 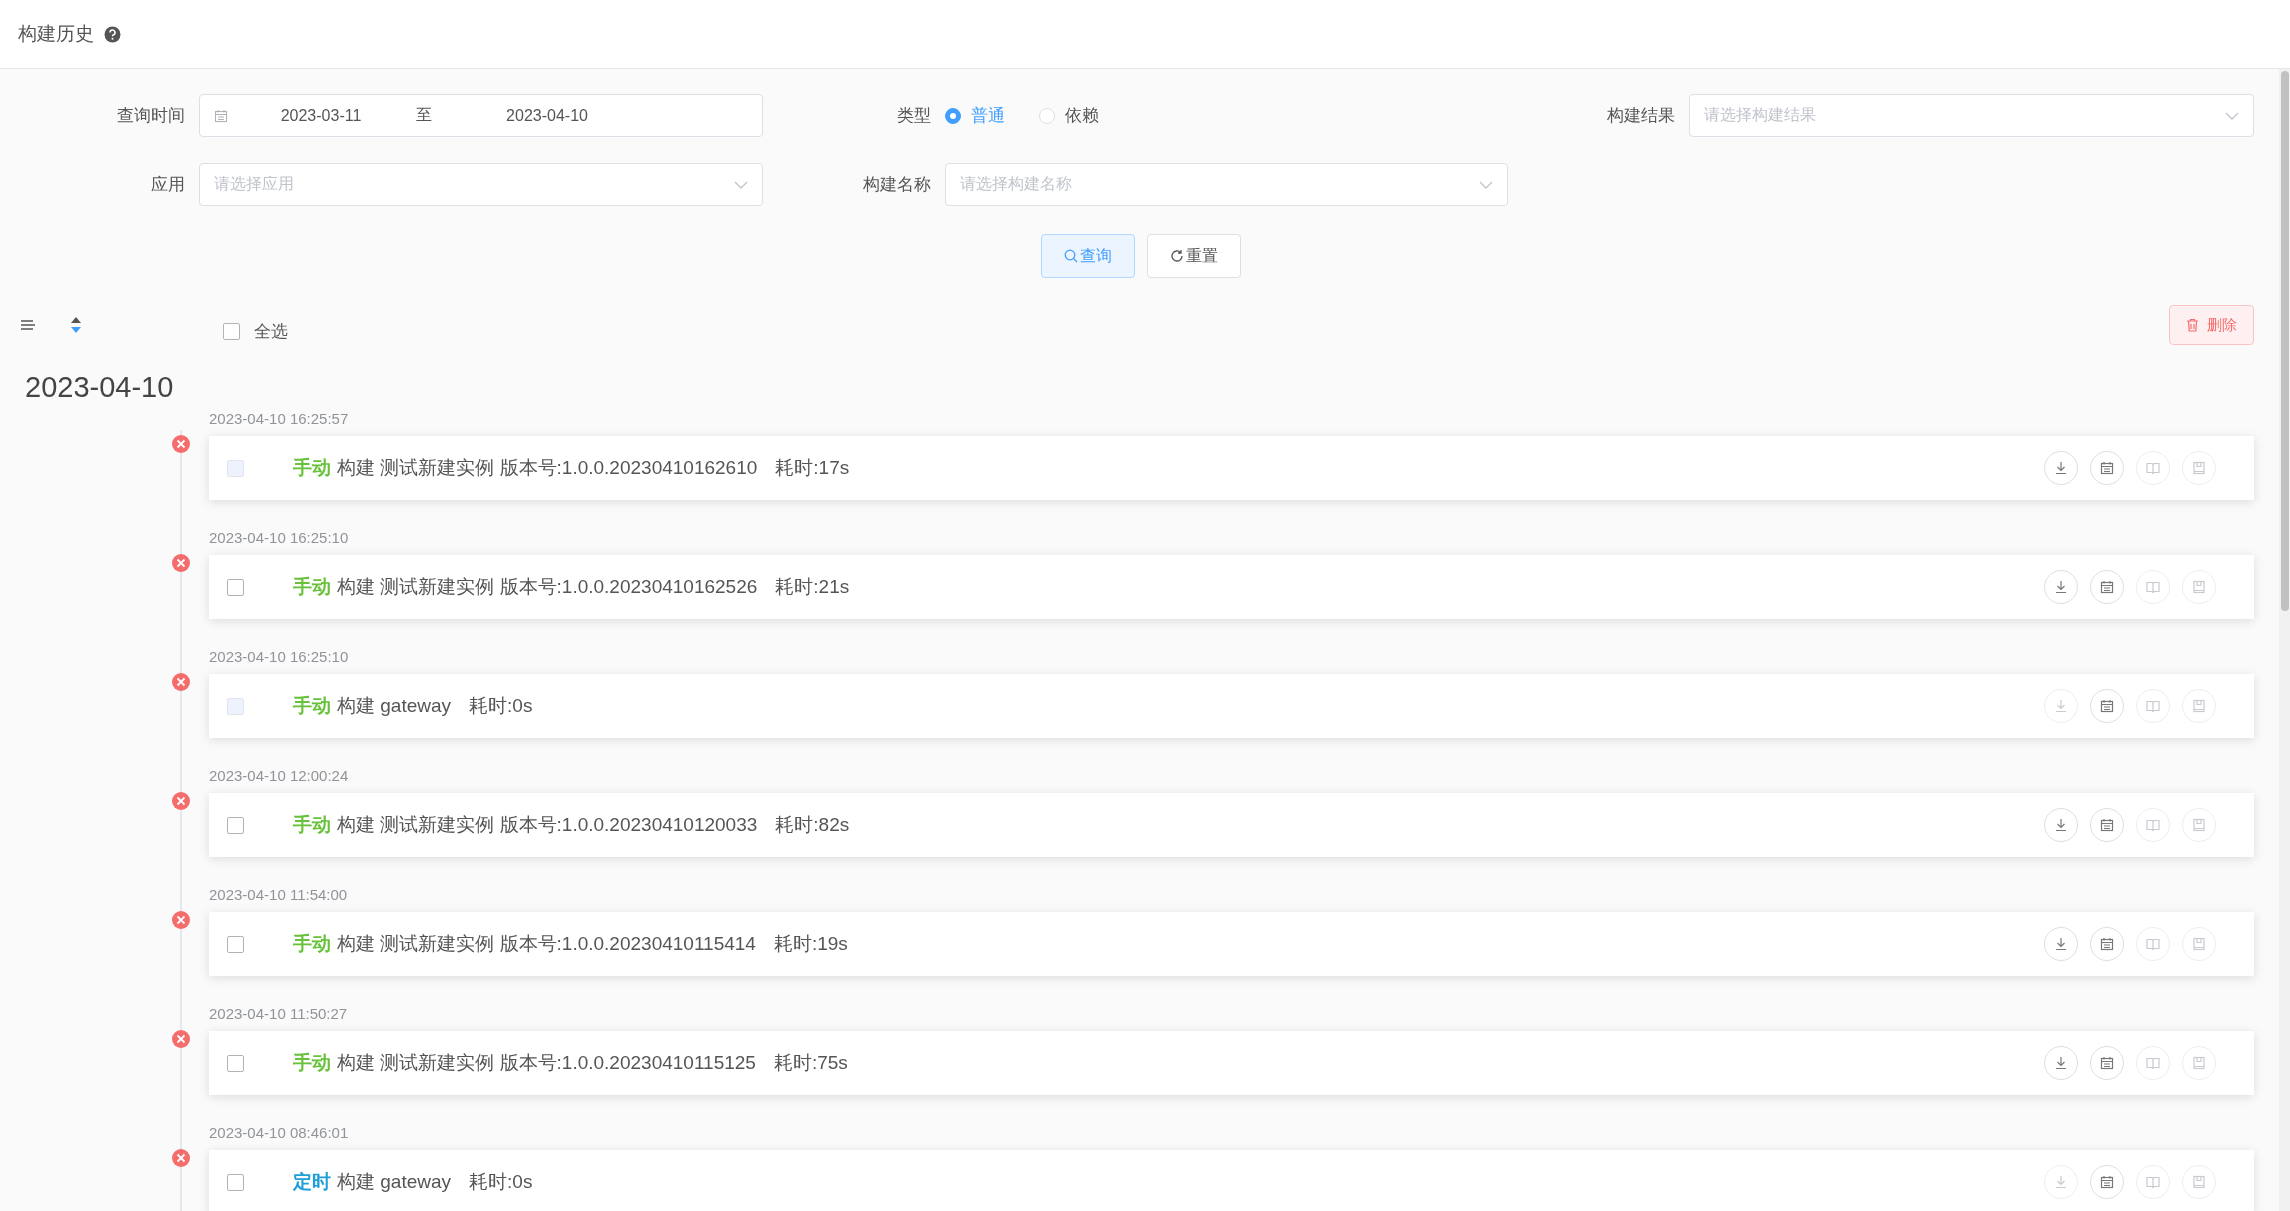 What do you see at coordinates (312, 1182) in the screenshot?
I see `trigger-type: 定时` at bounding box center [312, 1182].